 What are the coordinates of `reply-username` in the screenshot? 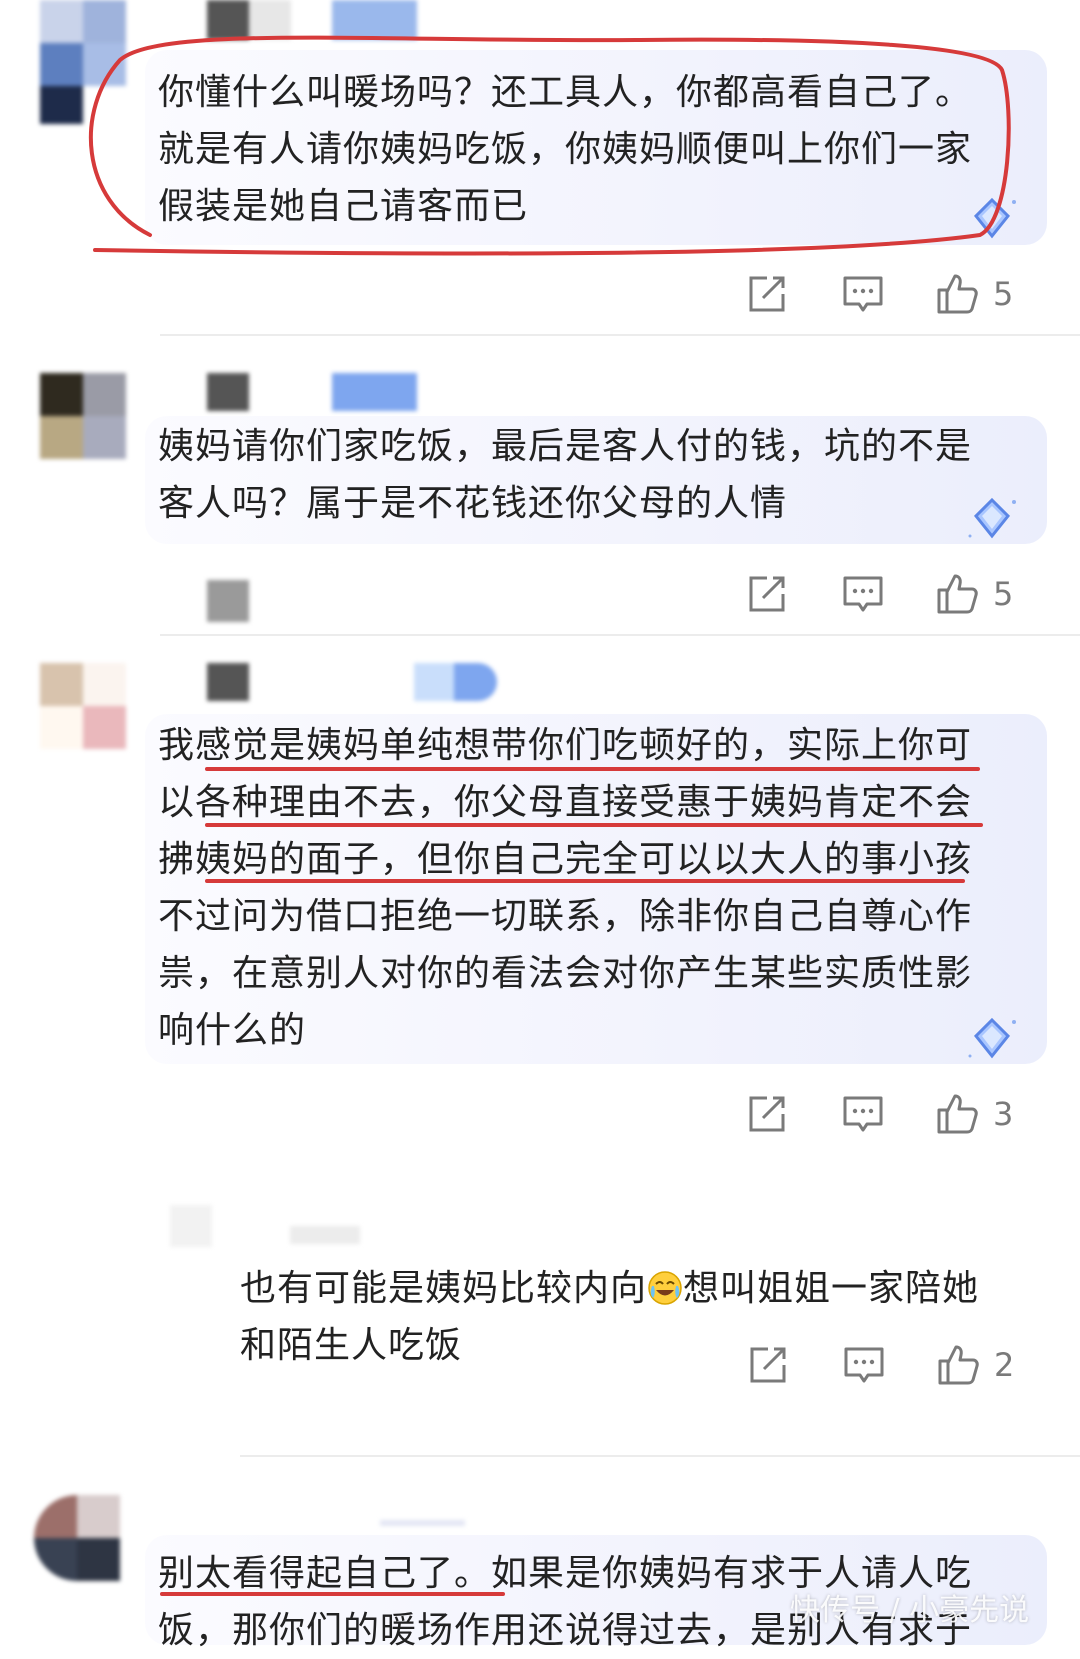 It's located at (325, 1235).